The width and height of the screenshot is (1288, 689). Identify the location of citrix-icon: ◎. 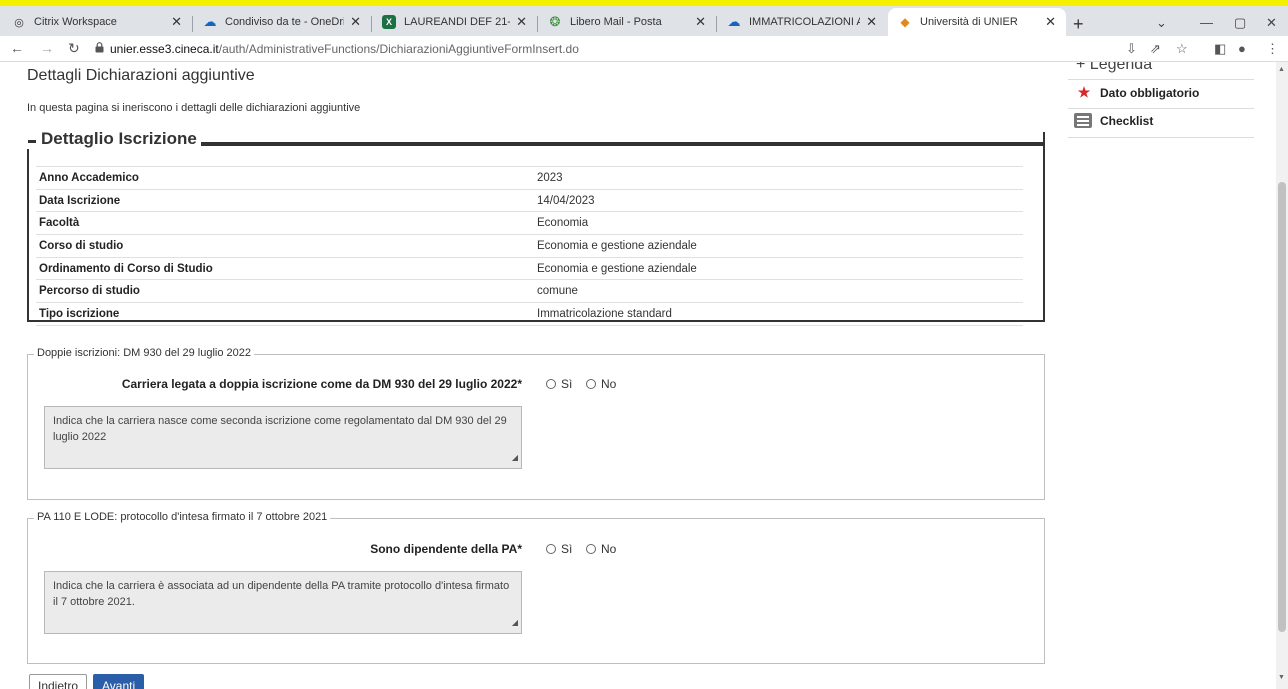
(19, 22).